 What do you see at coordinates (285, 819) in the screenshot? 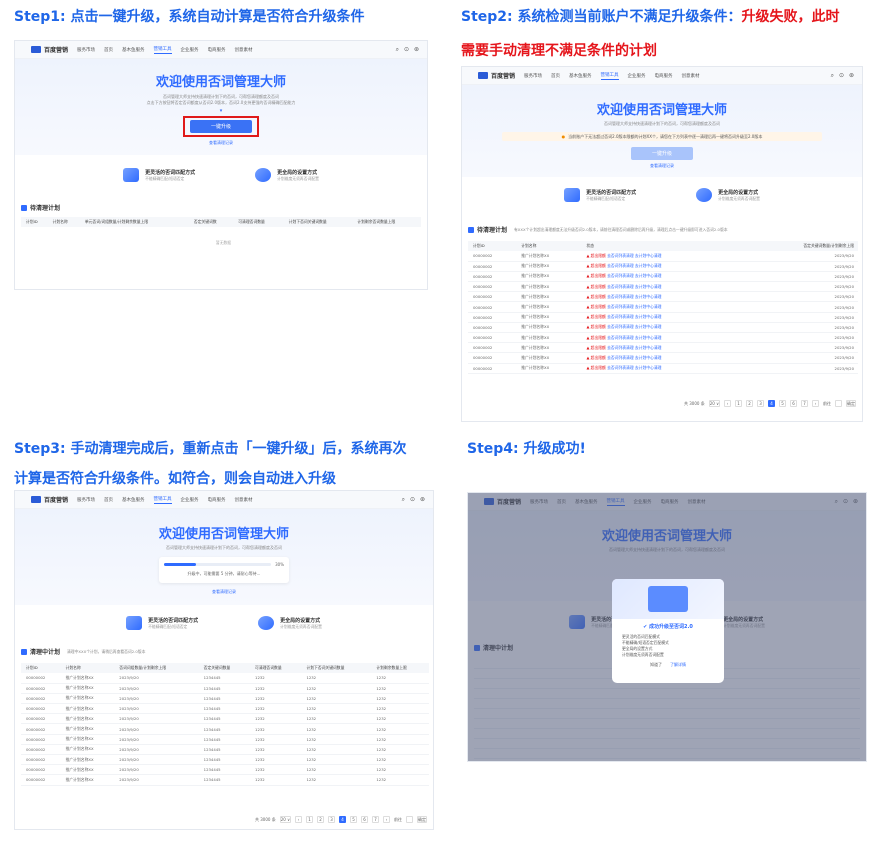
I see `page-size-select: 20 ∨` at bounding box center [285, 819].